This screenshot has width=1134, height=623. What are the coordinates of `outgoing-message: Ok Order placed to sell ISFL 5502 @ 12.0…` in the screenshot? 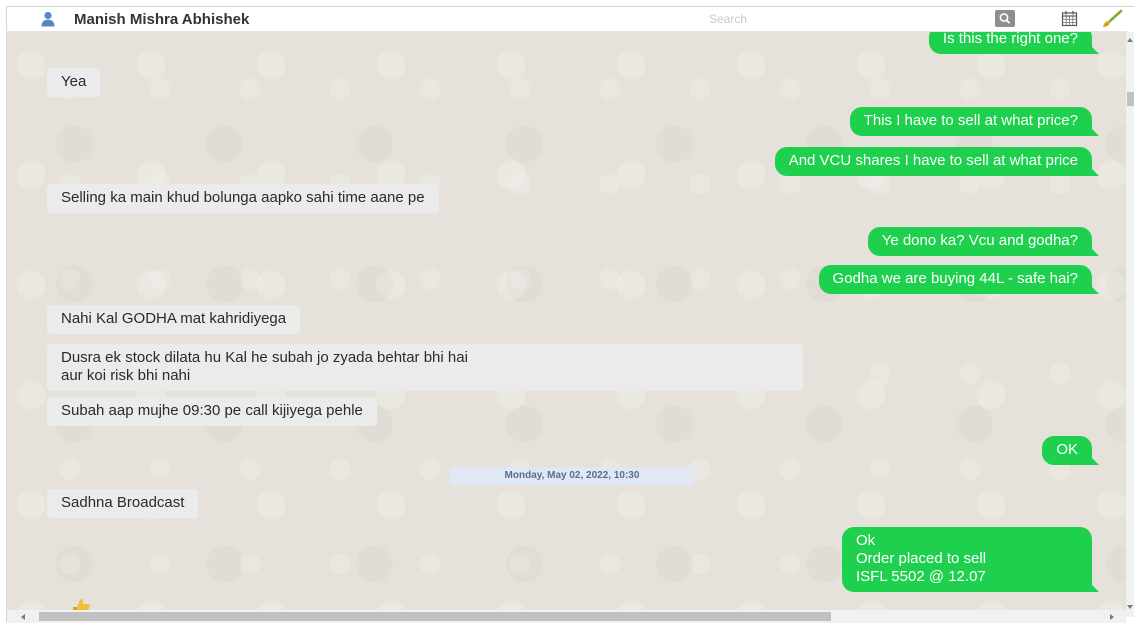 It's located at (970, 559).